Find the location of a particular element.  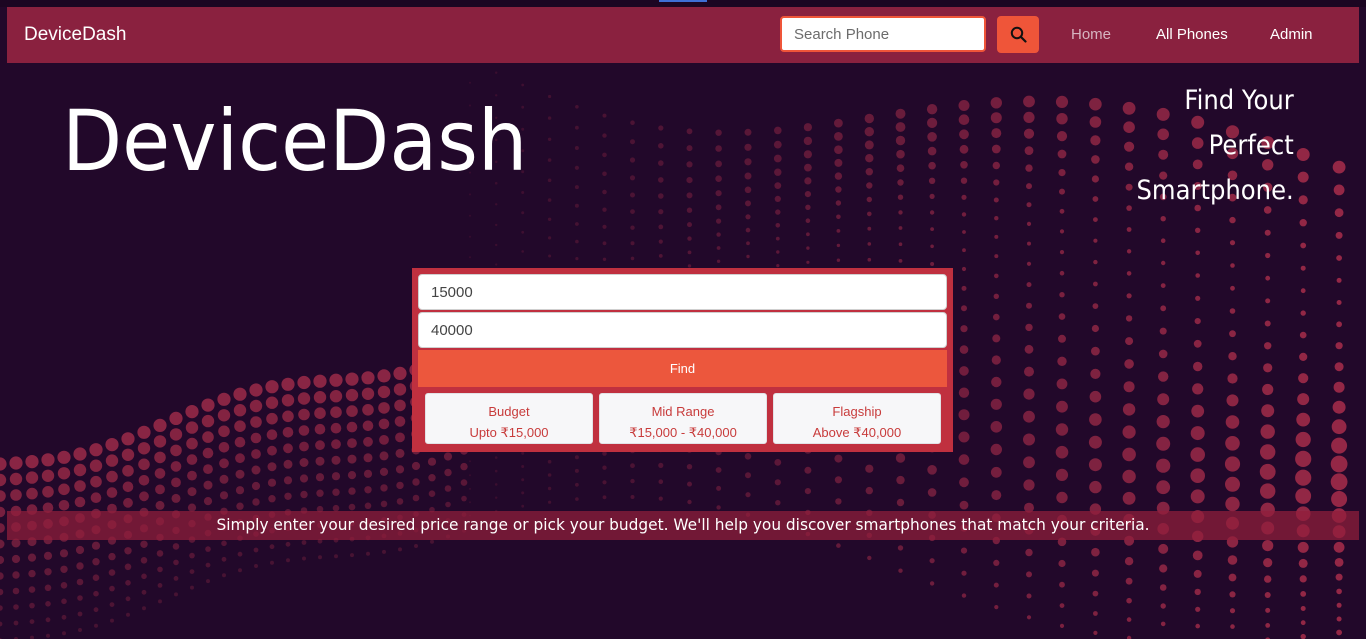

tagline-line: Smartphone. is located at coordinates (1215, 190).